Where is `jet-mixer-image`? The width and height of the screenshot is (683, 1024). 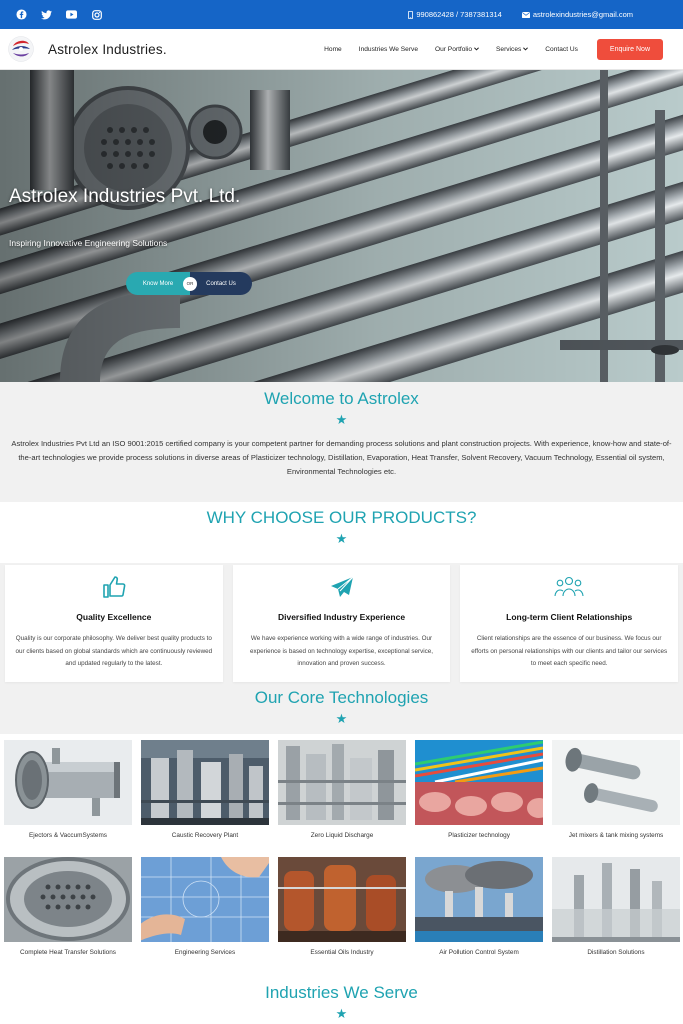 jet-mixer-image is located at coordinates (616, 782).